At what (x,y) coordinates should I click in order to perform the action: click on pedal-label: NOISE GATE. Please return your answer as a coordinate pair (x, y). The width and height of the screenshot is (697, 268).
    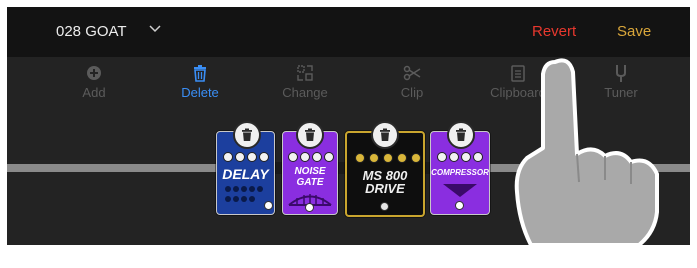
    Looking at the image, I should click on (310, 177).